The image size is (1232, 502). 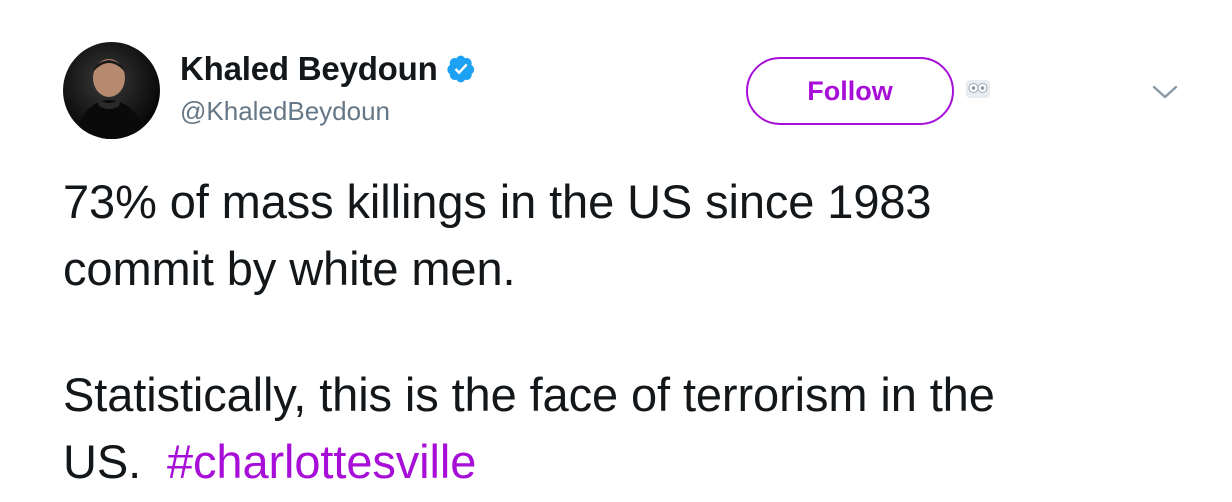 What do you see at coordinates (460, 69) in the screenshot?
I see `verified-badge-icon` at bounding box center [460, 69].